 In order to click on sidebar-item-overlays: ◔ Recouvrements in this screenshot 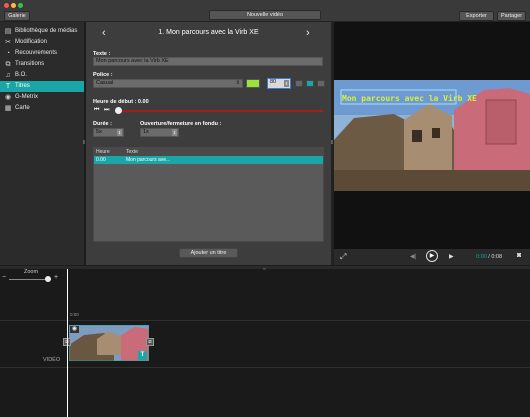, I will do `click(42, 53)`.